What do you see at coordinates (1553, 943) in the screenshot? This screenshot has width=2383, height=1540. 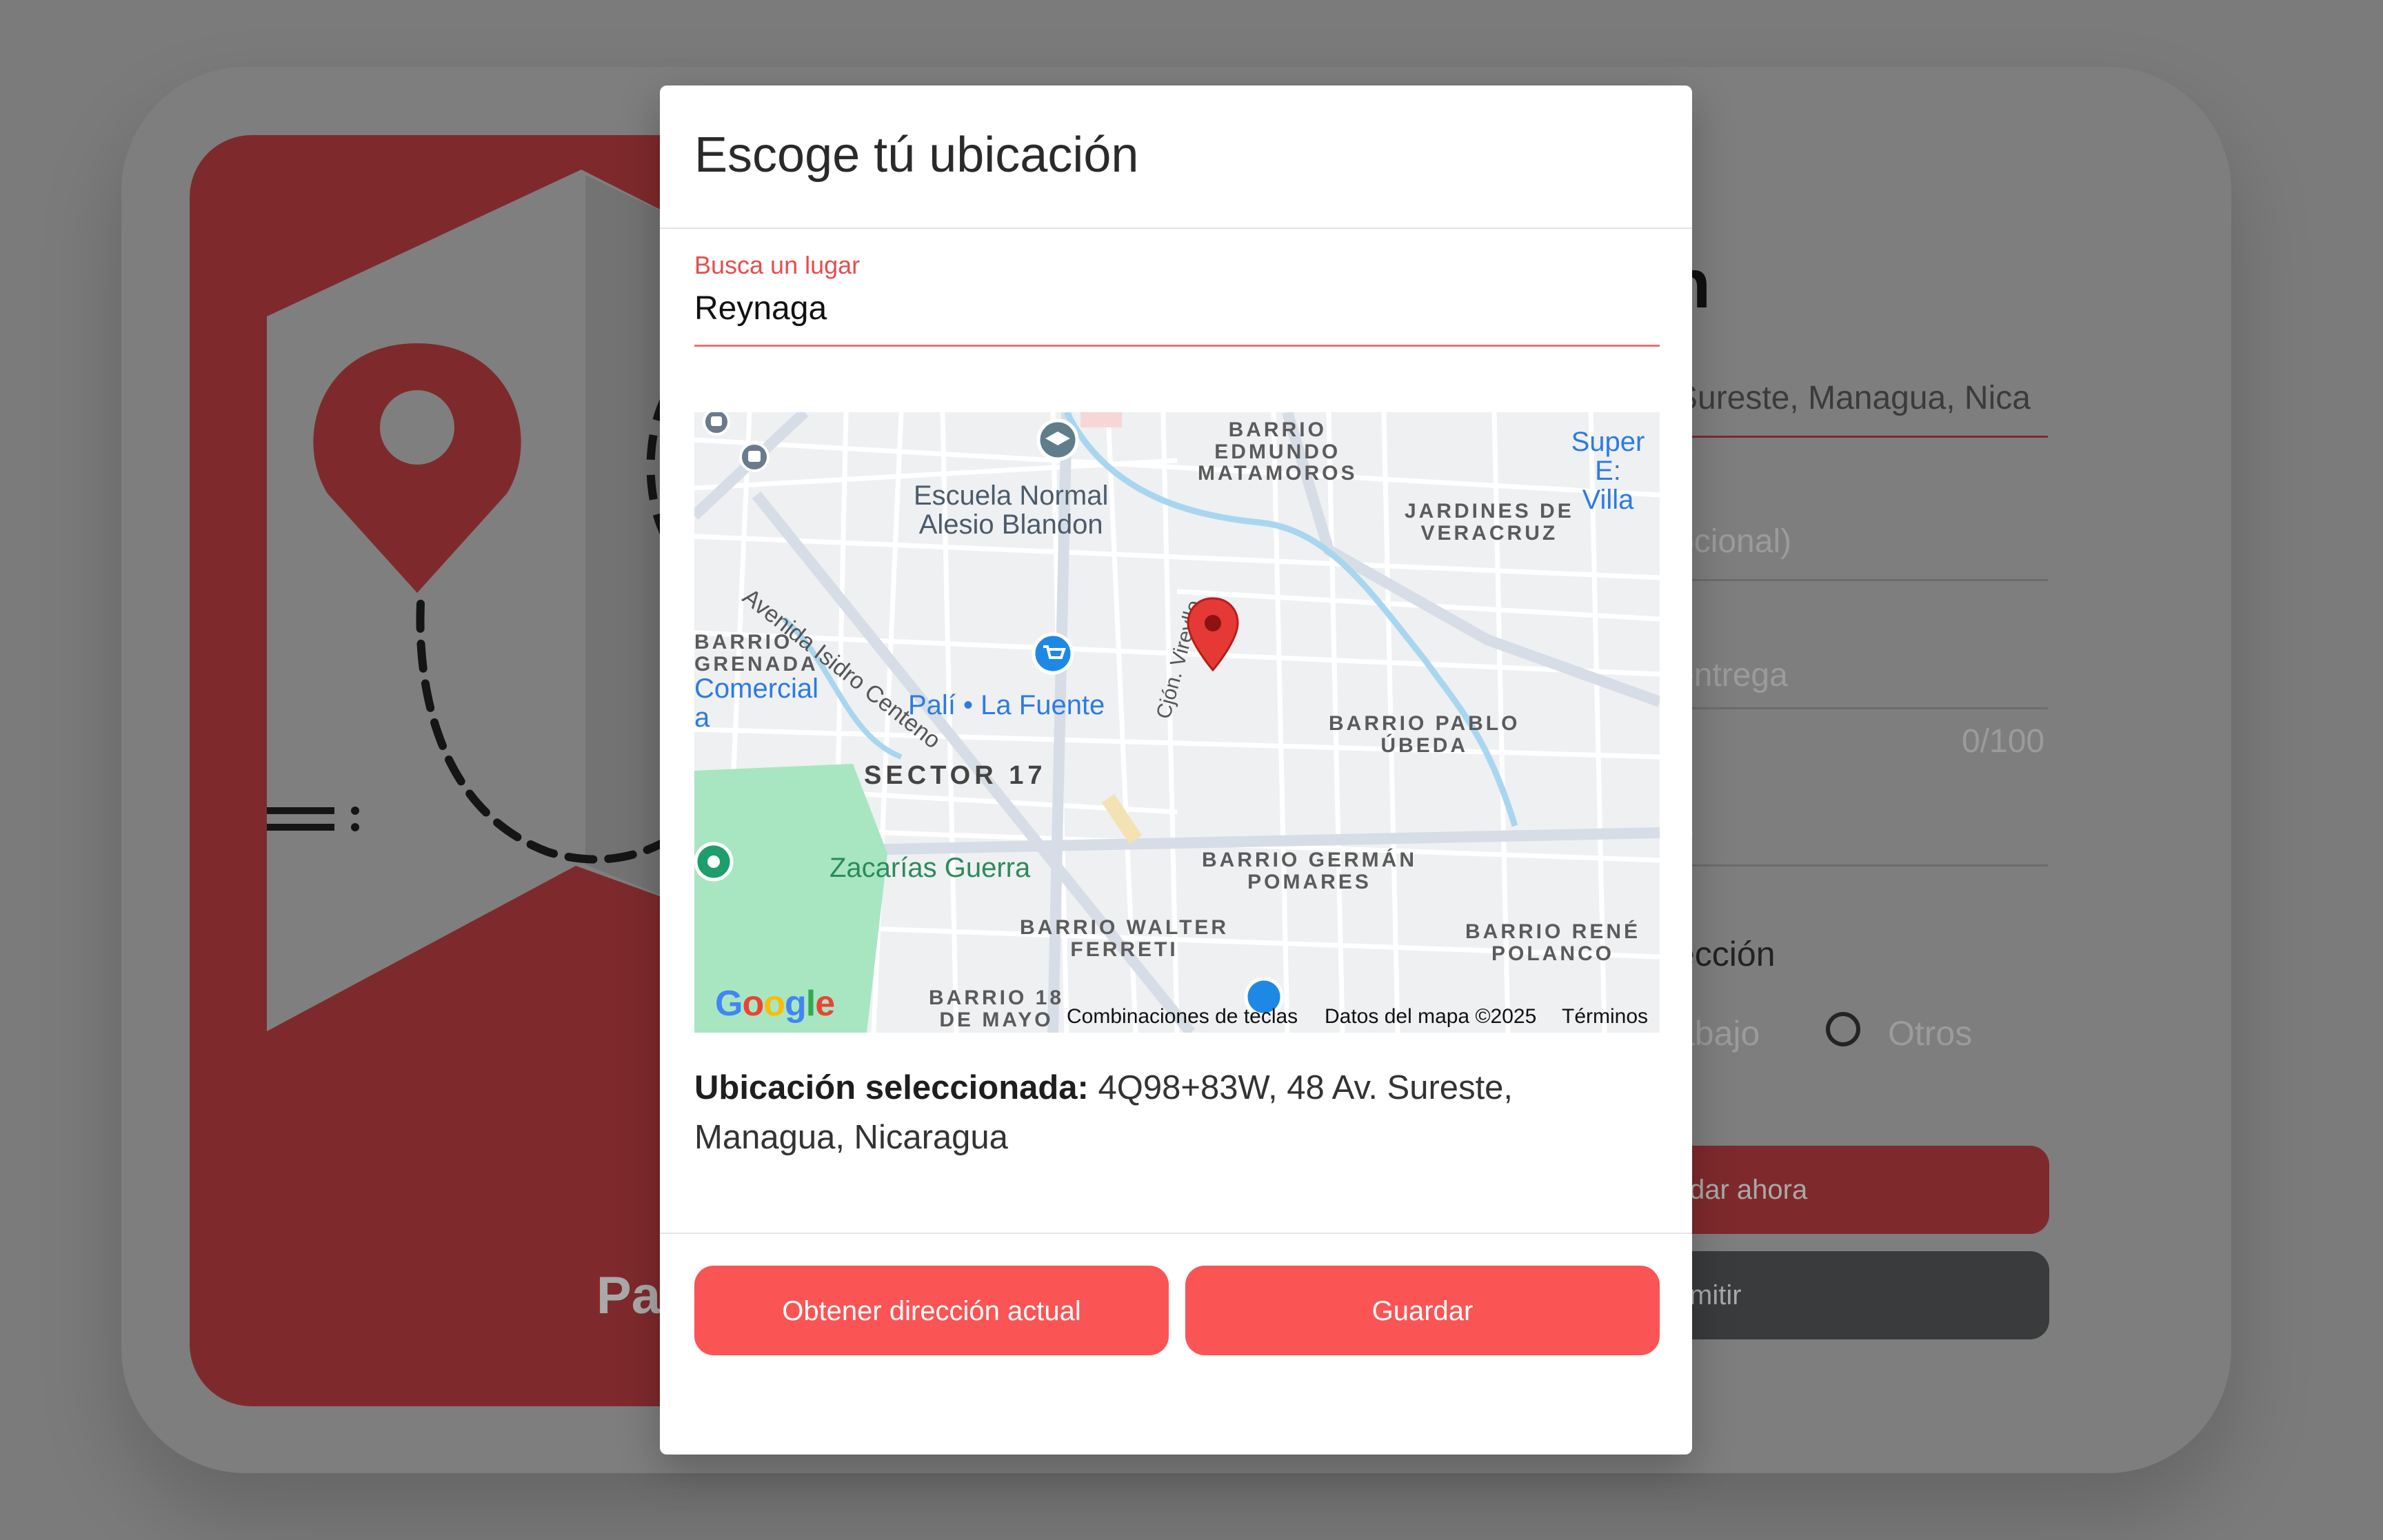 I see `map-label-barrio-rene: BARRIO RENÉ POLANCO` at bounding box center [1553, 943].